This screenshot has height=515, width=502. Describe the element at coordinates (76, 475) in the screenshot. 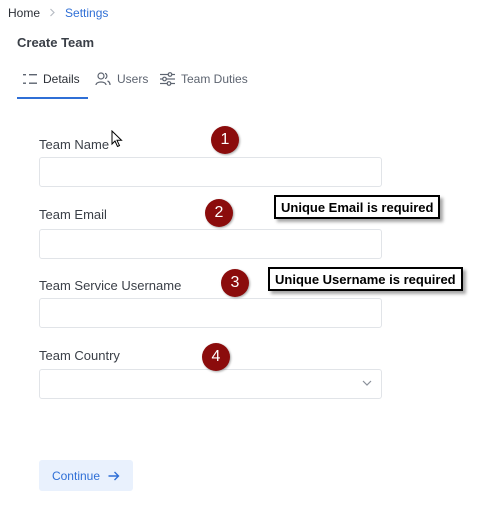

I see `continue-label: Continue` at that location.